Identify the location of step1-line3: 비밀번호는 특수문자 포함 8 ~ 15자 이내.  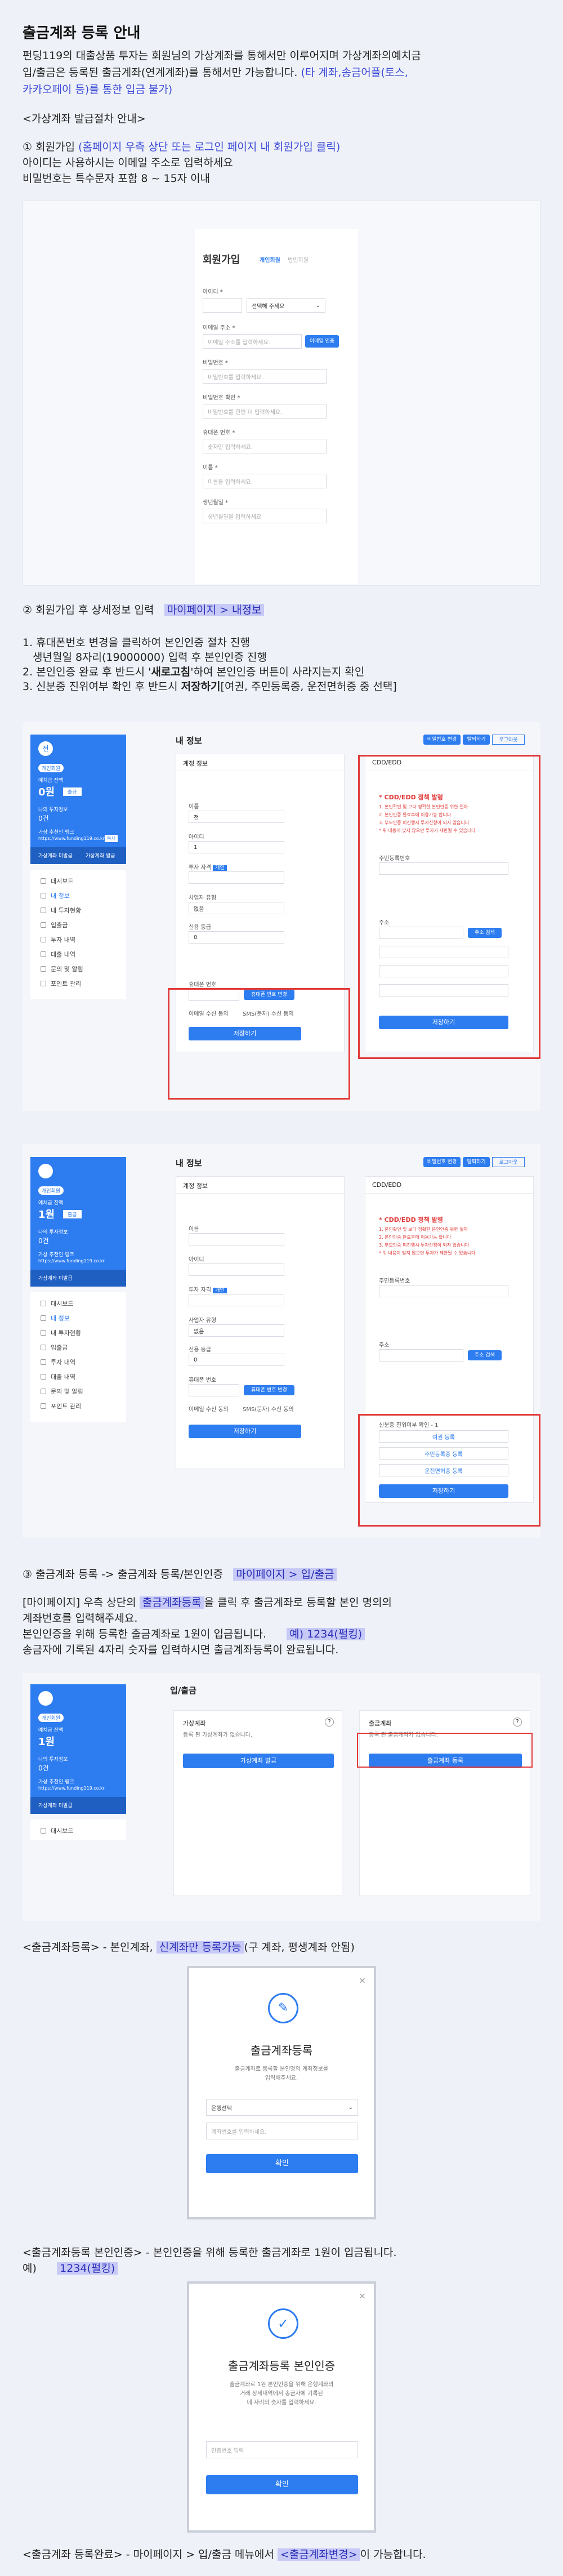
(117, 178).